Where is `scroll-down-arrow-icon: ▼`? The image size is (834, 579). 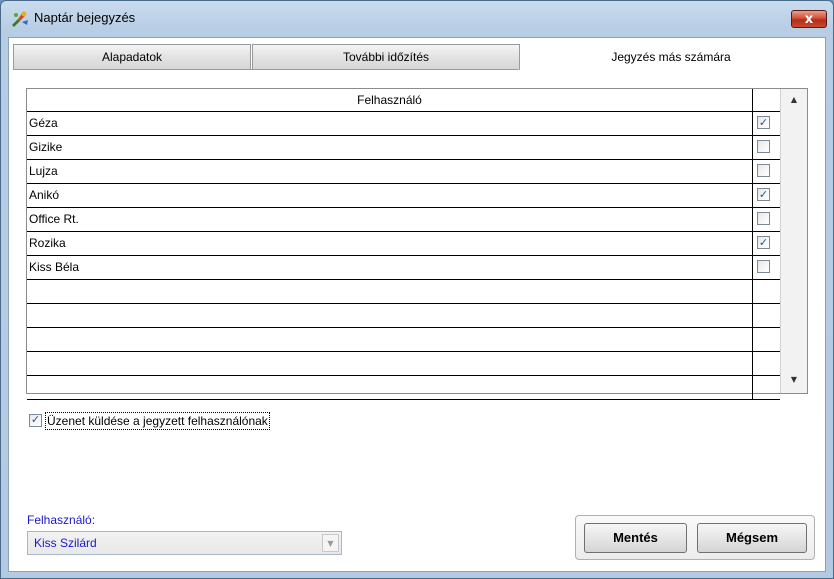
scroll-down-arrow-icon: ▼ is located at coordinates (794, 380).